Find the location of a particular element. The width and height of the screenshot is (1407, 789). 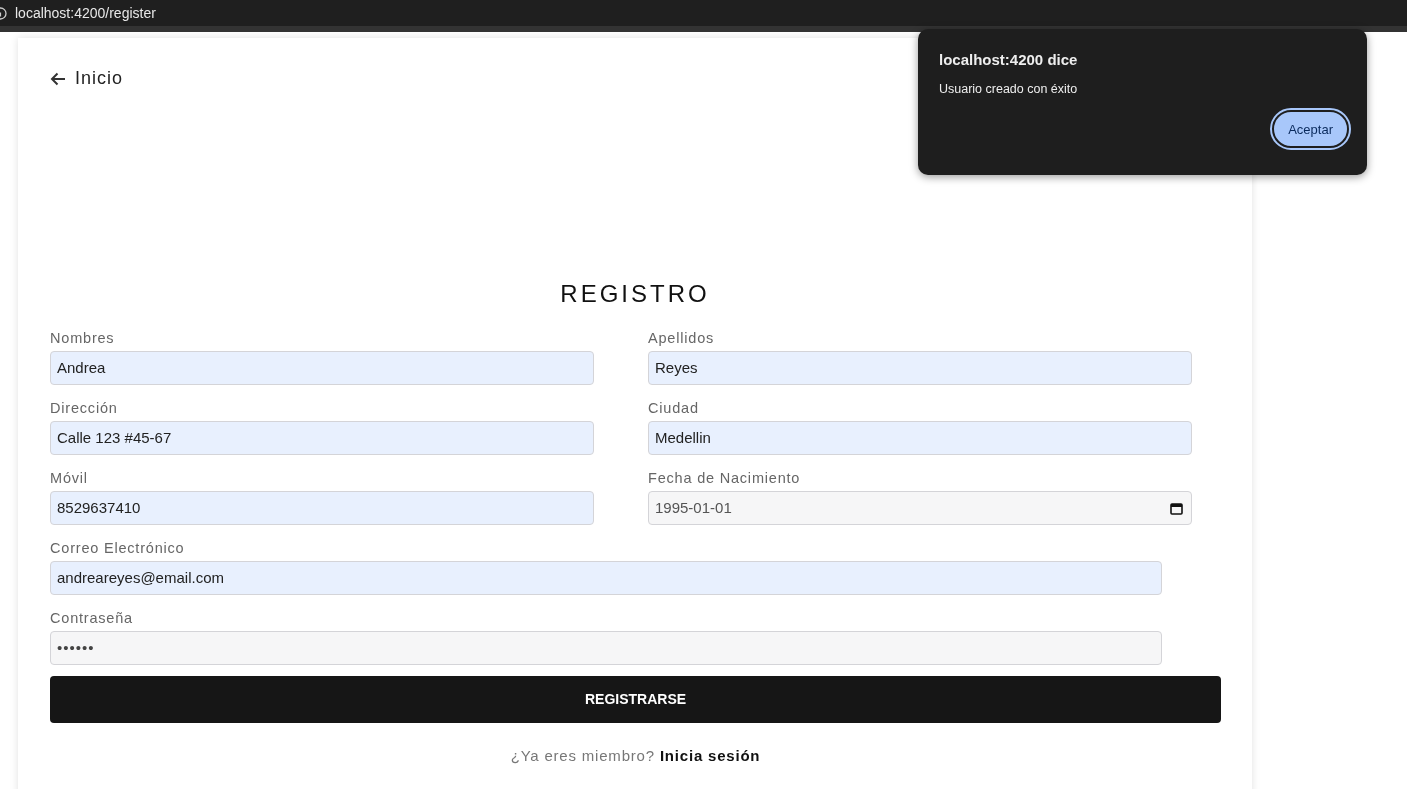

calendar-icon is located at coordinates (1176, 508).